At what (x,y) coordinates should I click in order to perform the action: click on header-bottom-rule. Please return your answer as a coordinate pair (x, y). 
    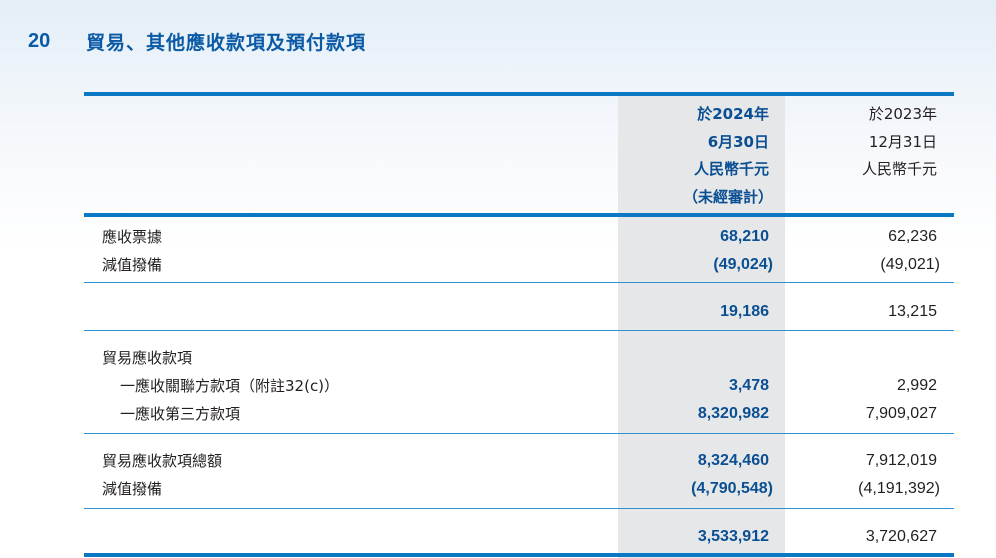
    Looking at the image, I should click on (519, 215).